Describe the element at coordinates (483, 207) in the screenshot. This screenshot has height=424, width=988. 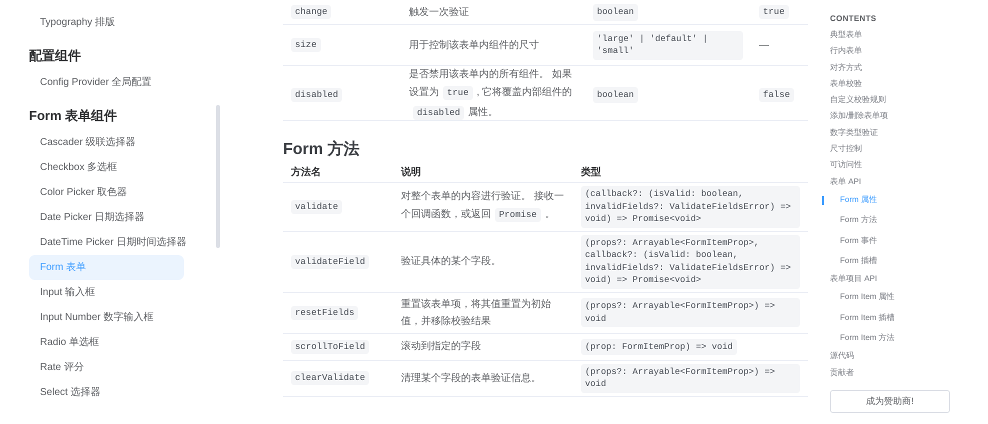
I see `description-text: 对整个表单的内容进行验证。 接收一个回调函数，或返回 Promise 。` at that location.